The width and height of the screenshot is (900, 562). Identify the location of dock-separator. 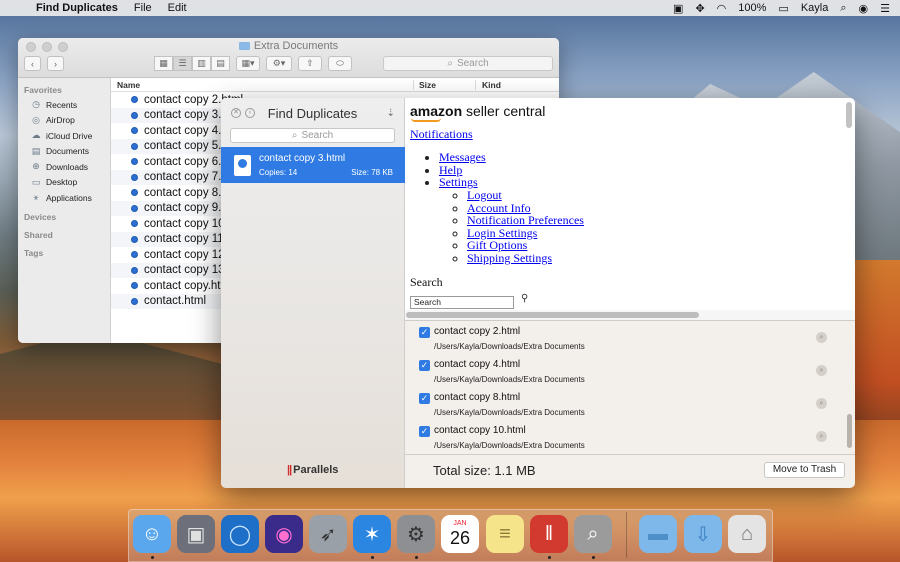
(626, 535).